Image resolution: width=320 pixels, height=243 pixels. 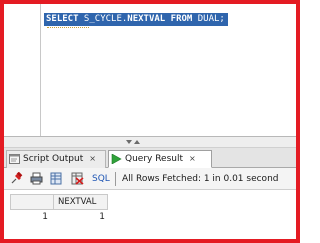 I want to click on editor-warning-underline, so click(x=68, y=27).